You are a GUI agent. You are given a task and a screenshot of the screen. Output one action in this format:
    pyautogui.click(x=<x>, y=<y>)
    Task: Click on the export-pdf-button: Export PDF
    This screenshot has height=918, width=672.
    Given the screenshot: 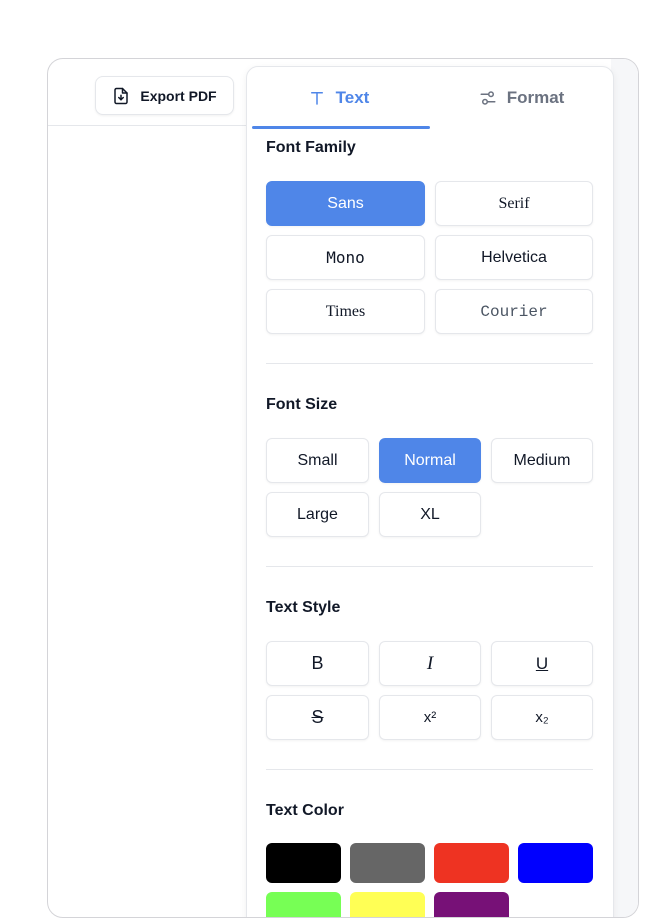 What is the action you would take?
    pyautogui.click(x=164, y=95)
    